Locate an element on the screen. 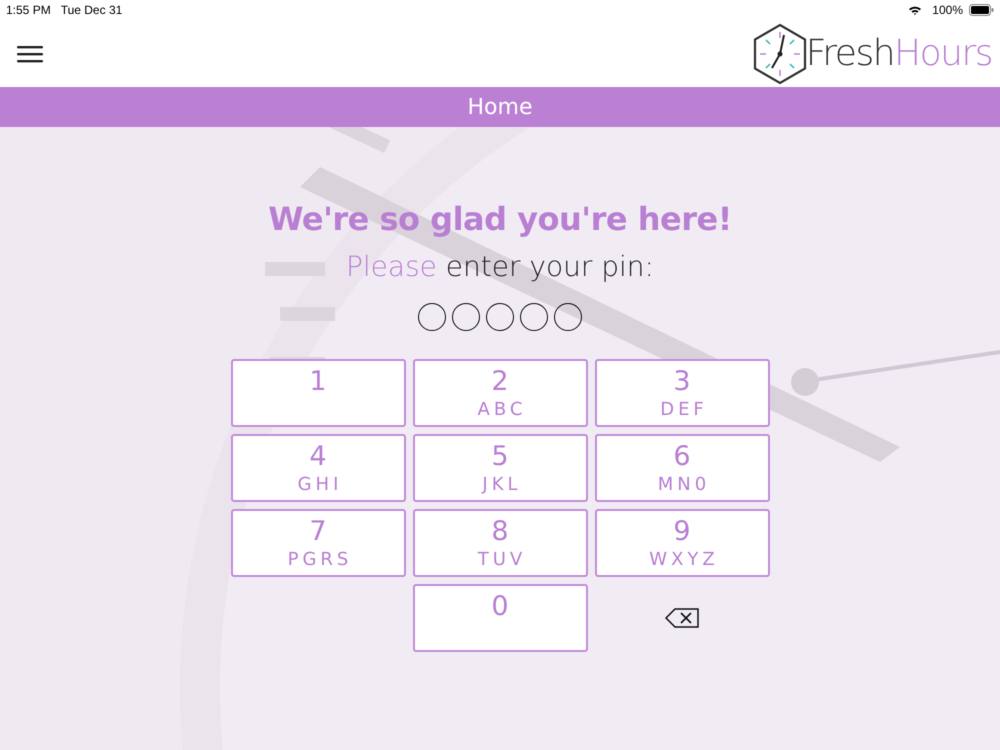 The image size is (1000, 750). keypad-key: 7 PGRS is located at coordinates (318, 543).